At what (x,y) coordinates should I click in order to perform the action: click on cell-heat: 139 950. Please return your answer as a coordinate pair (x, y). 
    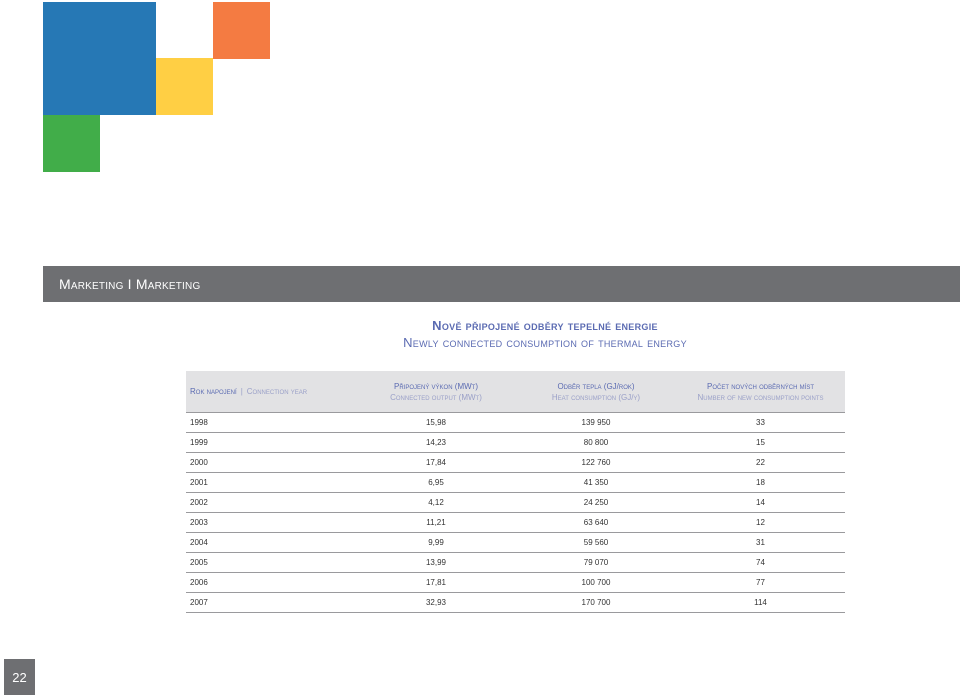
    Looking at the image, I should click on (596, 422).